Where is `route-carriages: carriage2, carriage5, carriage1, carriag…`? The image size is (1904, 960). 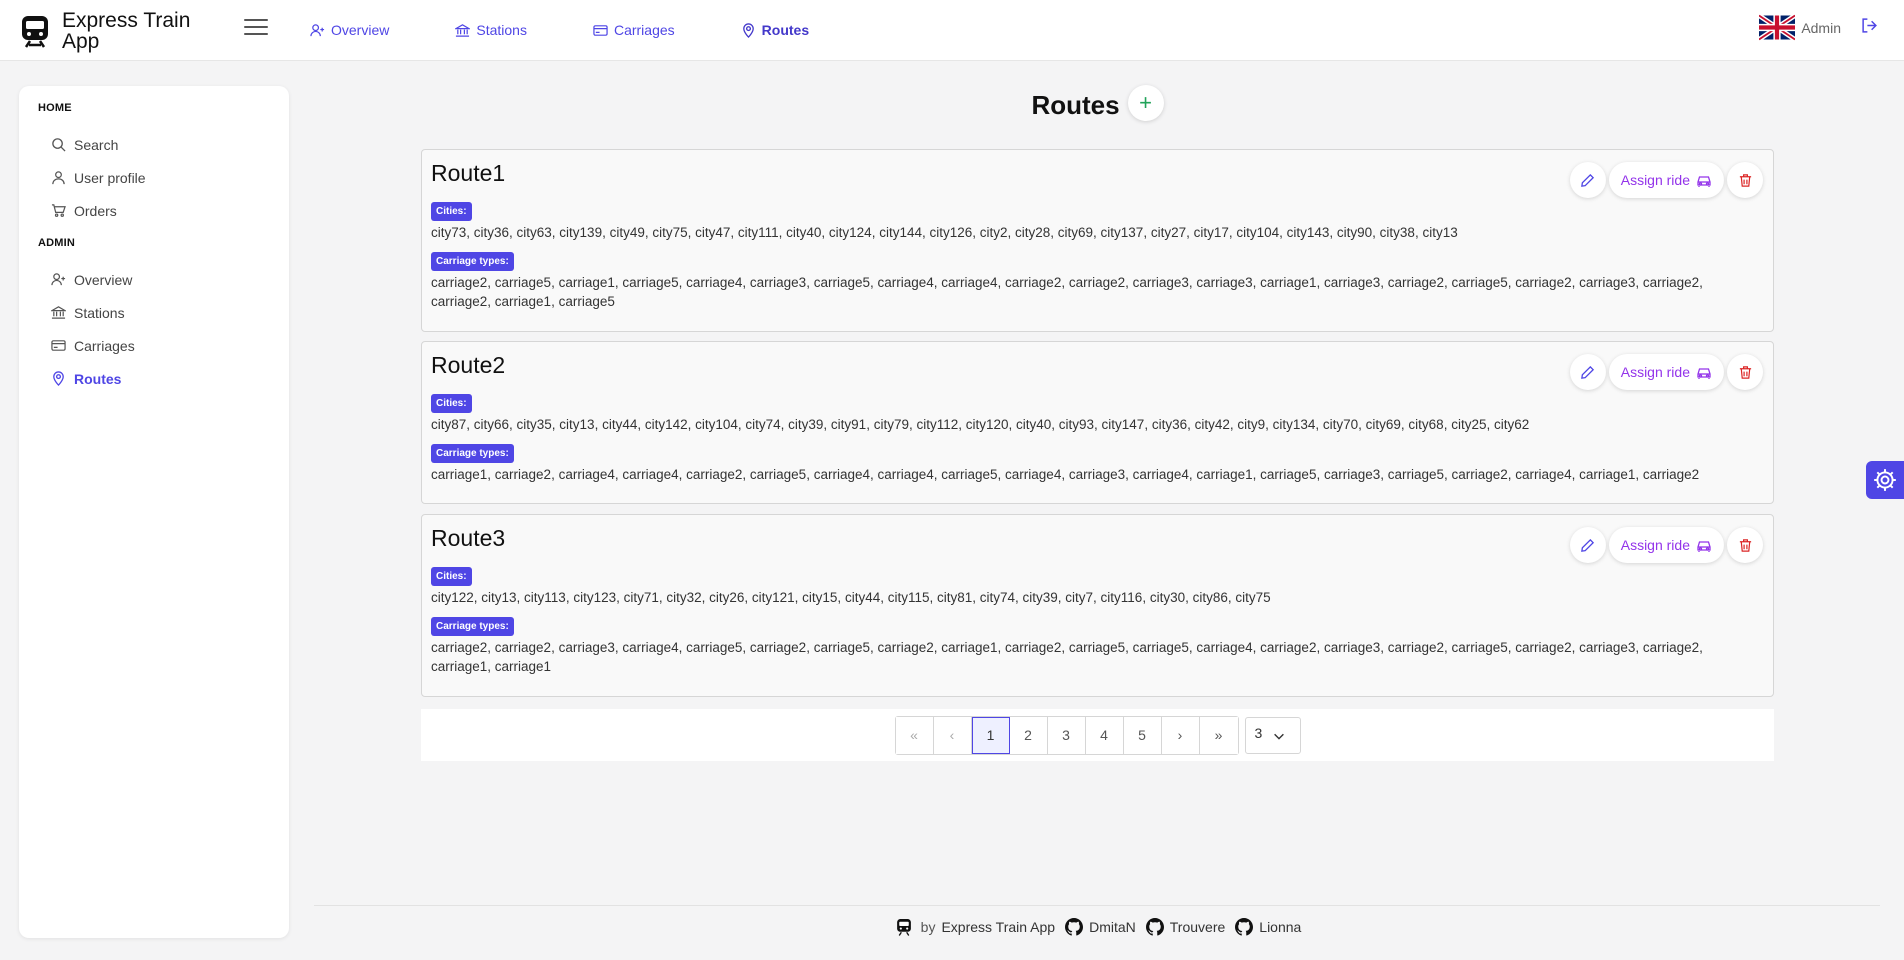 route-carriages: carriage2, carriage5, carriage1, carriag… is located at coordinates (1067, 292).